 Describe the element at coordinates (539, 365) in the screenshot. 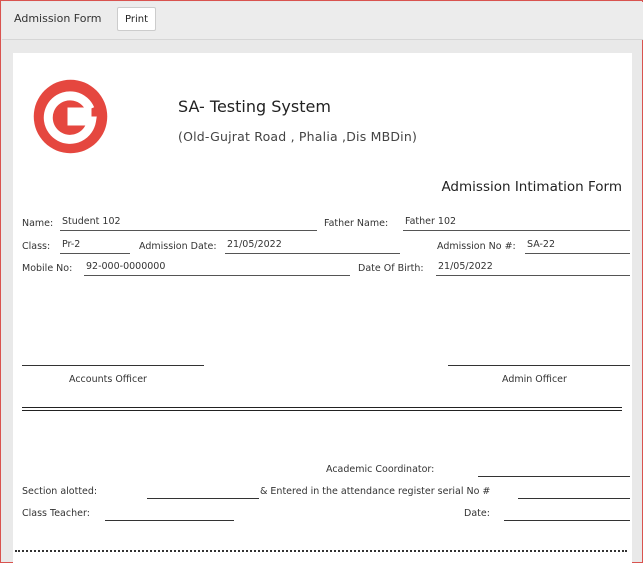

I see `admin-officer-signature-line` at that location.